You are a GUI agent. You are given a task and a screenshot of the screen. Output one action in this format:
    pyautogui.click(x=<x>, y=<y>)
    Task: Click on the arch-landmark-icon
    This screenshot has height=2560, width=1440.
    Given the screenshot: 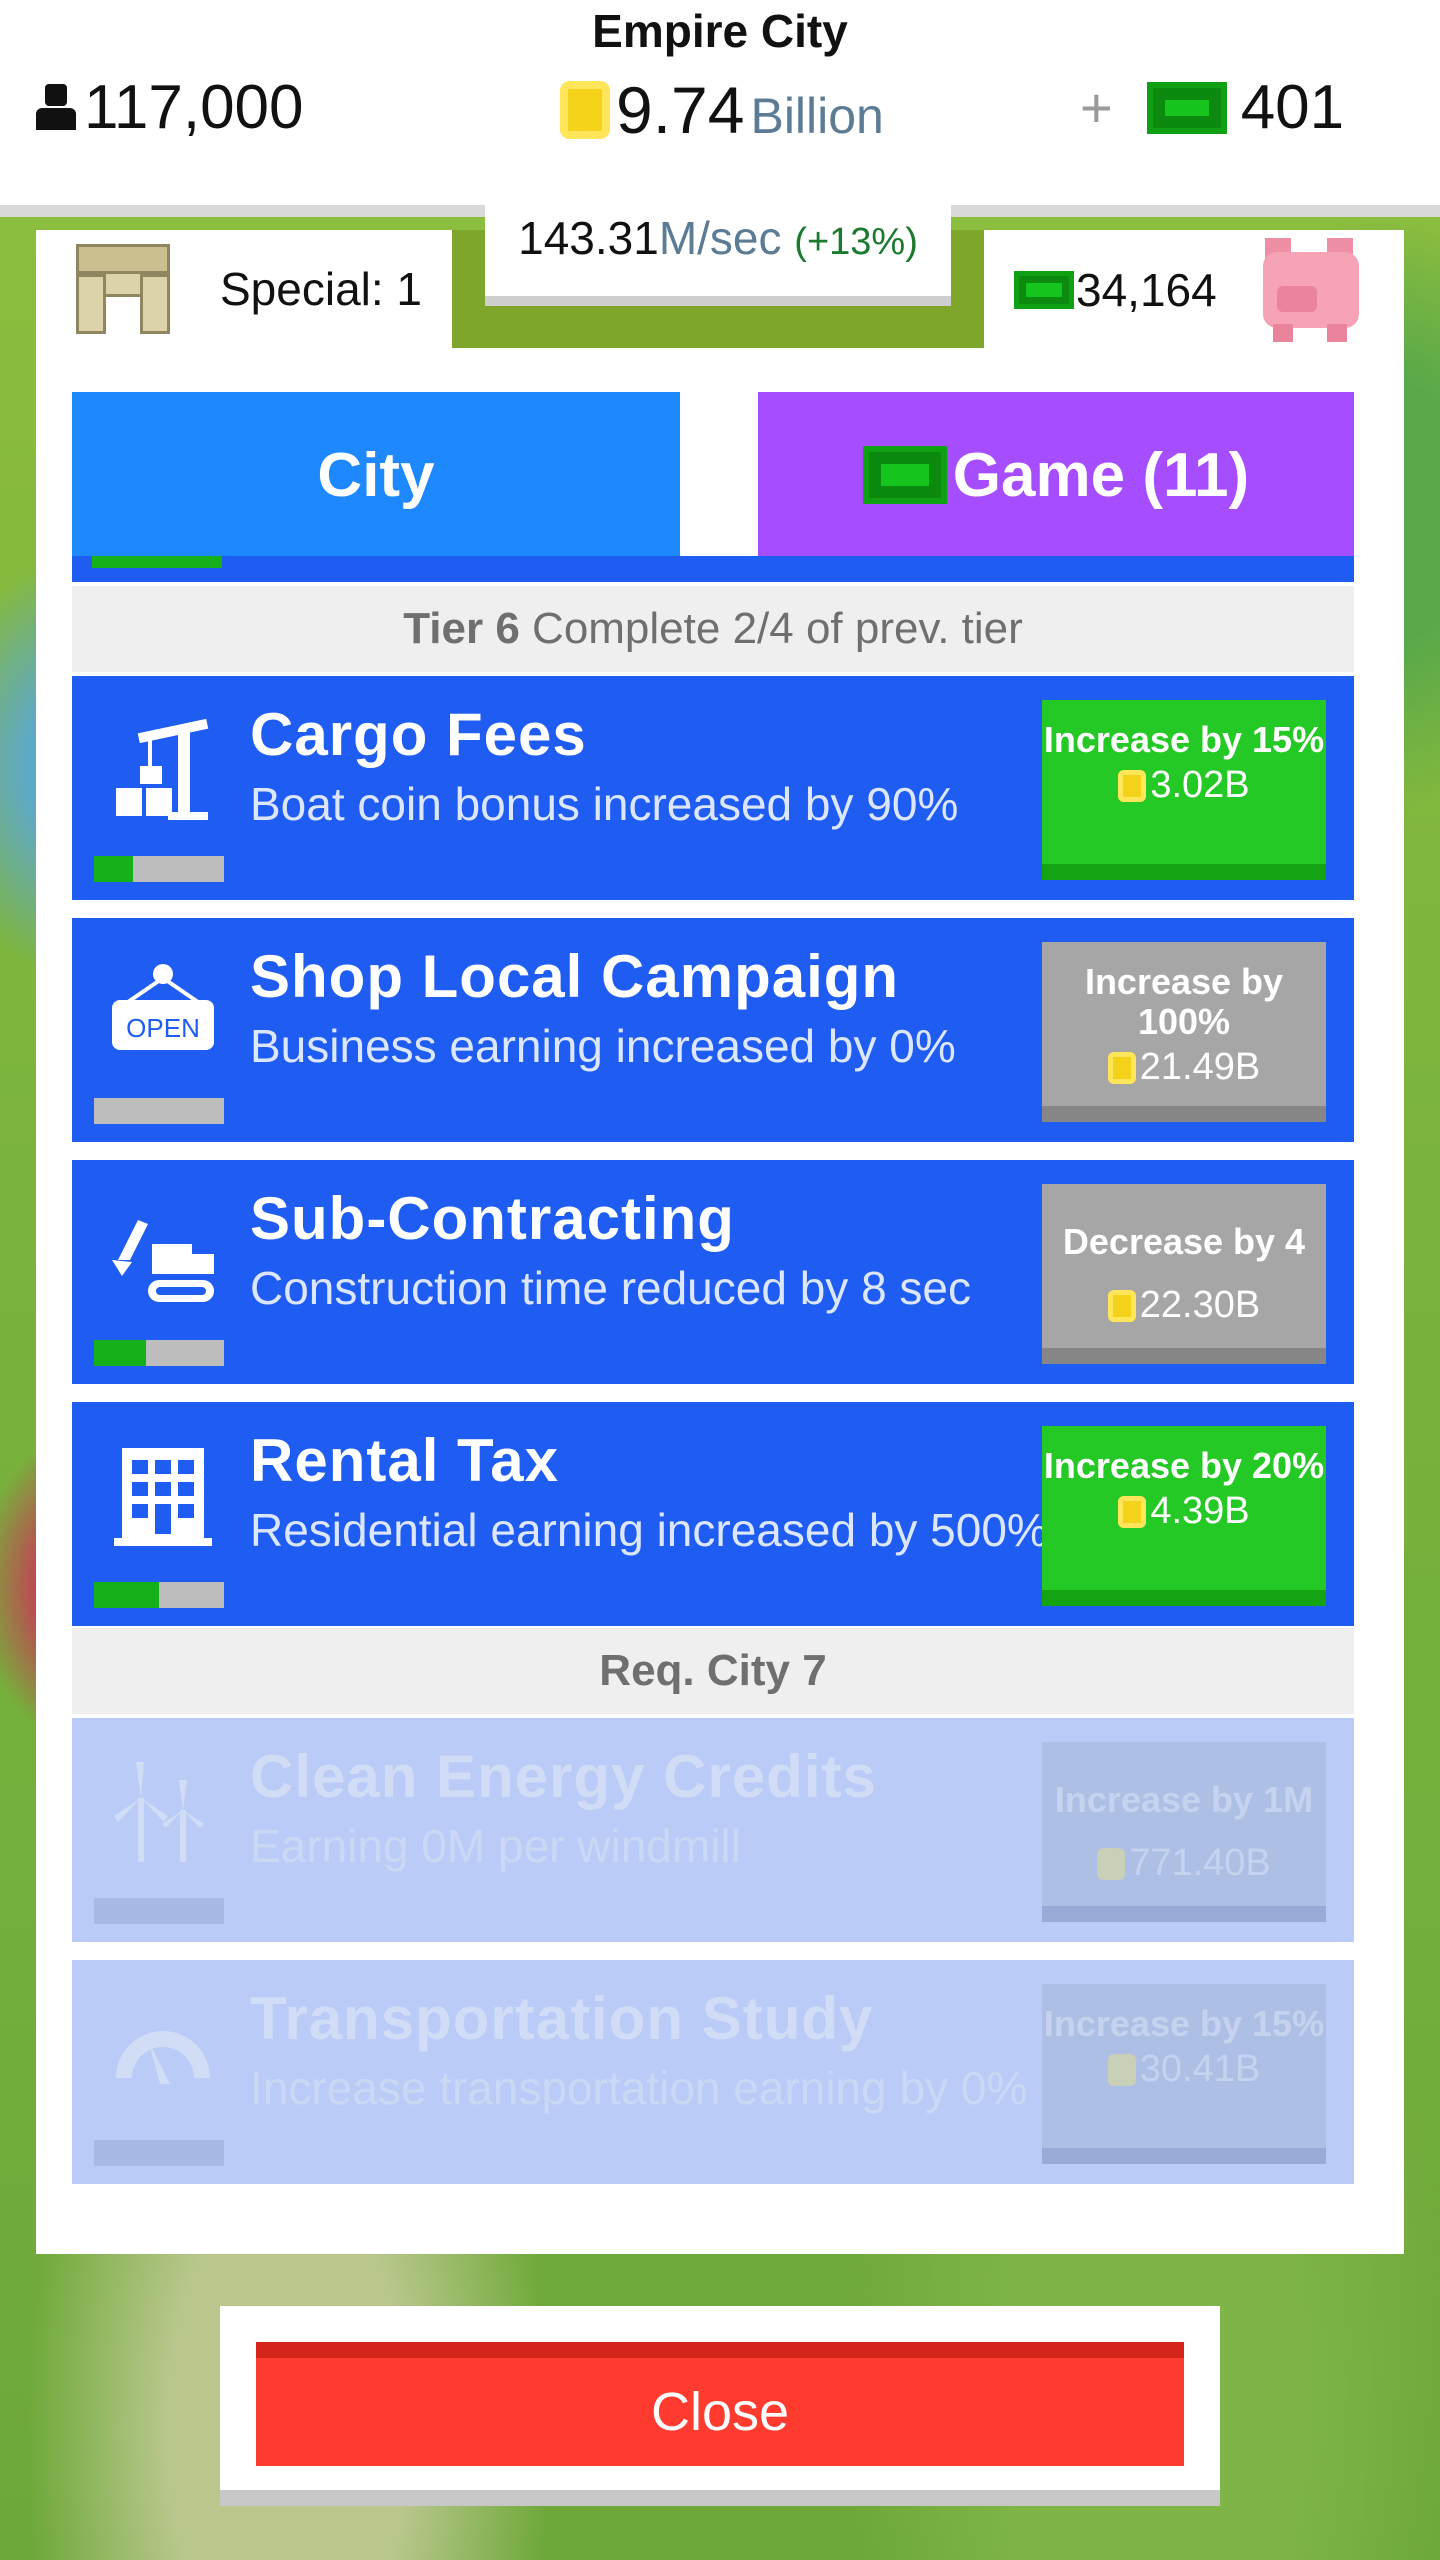 What is the action you would take?
    pyautogui.click(x=123, y=289)
    